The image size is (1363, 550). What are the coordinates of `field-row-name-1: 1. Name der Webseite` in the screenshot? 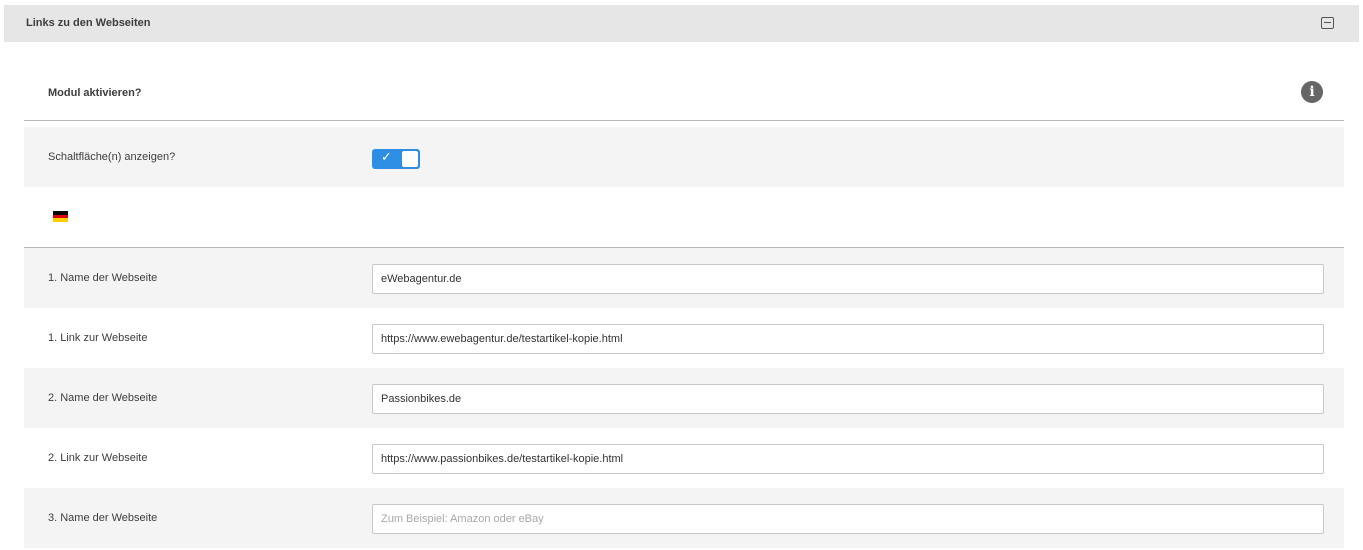 It's located at (684, 278).